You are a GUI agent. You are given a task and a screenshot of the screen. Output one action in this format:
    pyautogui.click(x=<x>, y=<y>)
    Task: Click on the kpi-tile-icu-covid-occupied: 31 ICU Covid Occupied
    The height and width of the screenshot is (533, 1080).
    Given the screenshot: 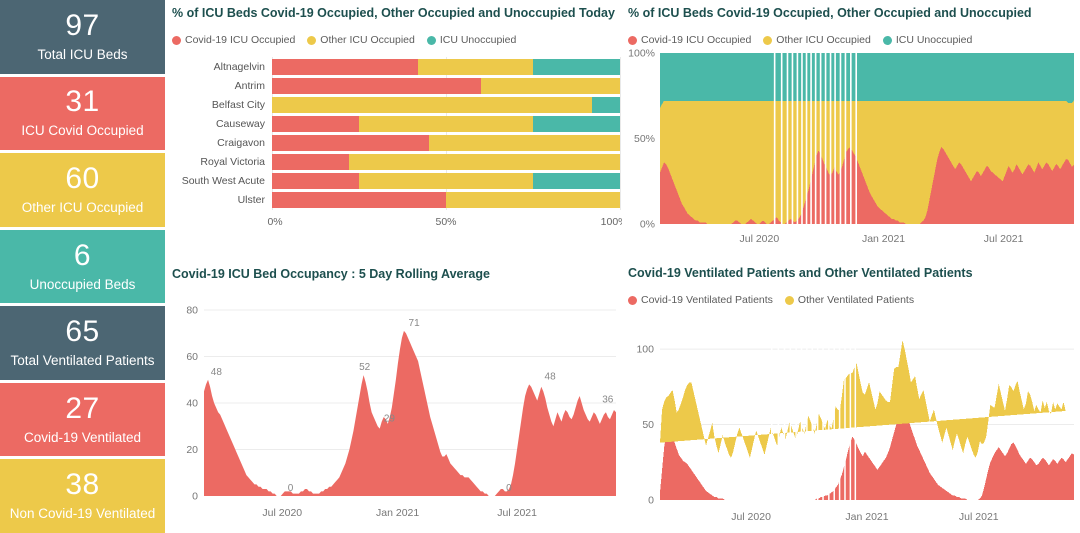 What is the action you would take?
    pyautogui.click(x=82, y=113)
    